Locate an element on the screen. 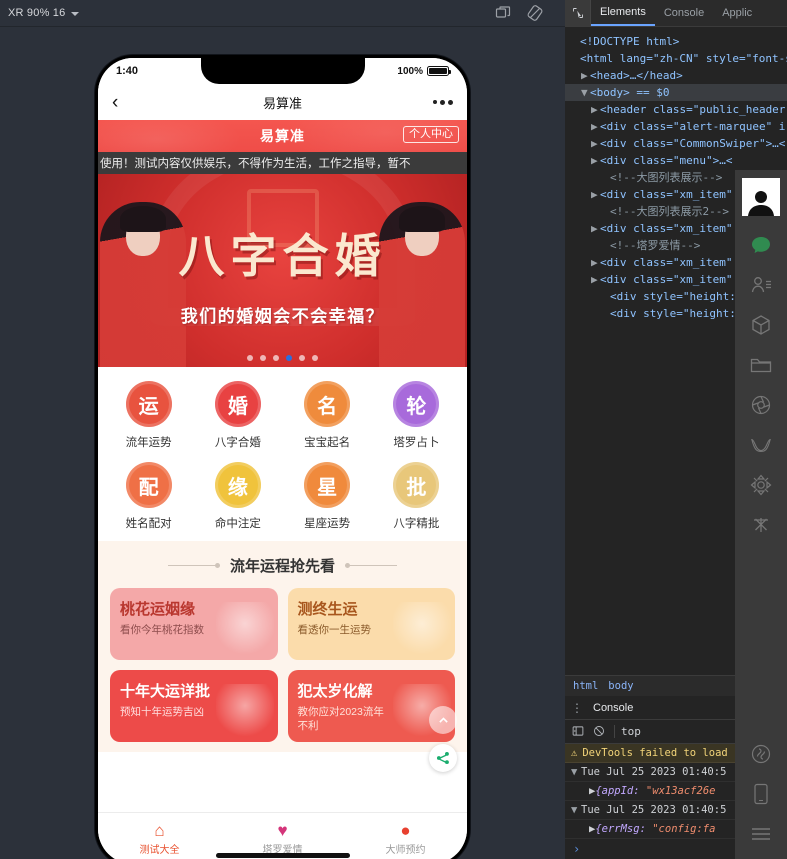  device-icon is located at coordinates (761, 794).